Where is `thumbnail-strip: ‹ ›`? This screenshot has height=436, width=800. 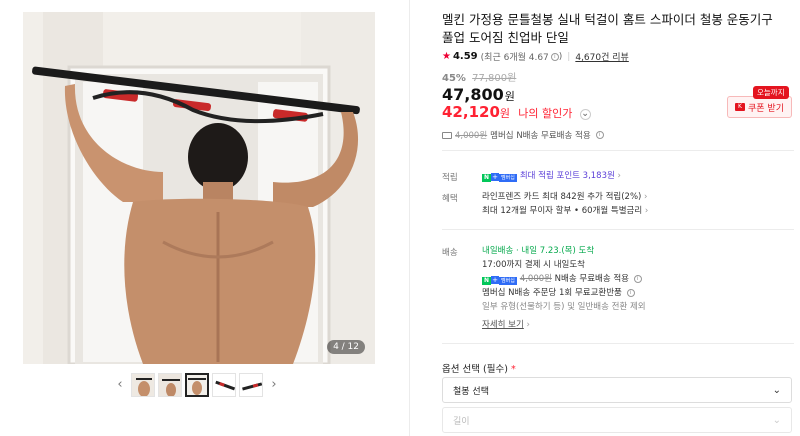
thumbnail-strip: ‹ › is located at coordinates (197, 385).